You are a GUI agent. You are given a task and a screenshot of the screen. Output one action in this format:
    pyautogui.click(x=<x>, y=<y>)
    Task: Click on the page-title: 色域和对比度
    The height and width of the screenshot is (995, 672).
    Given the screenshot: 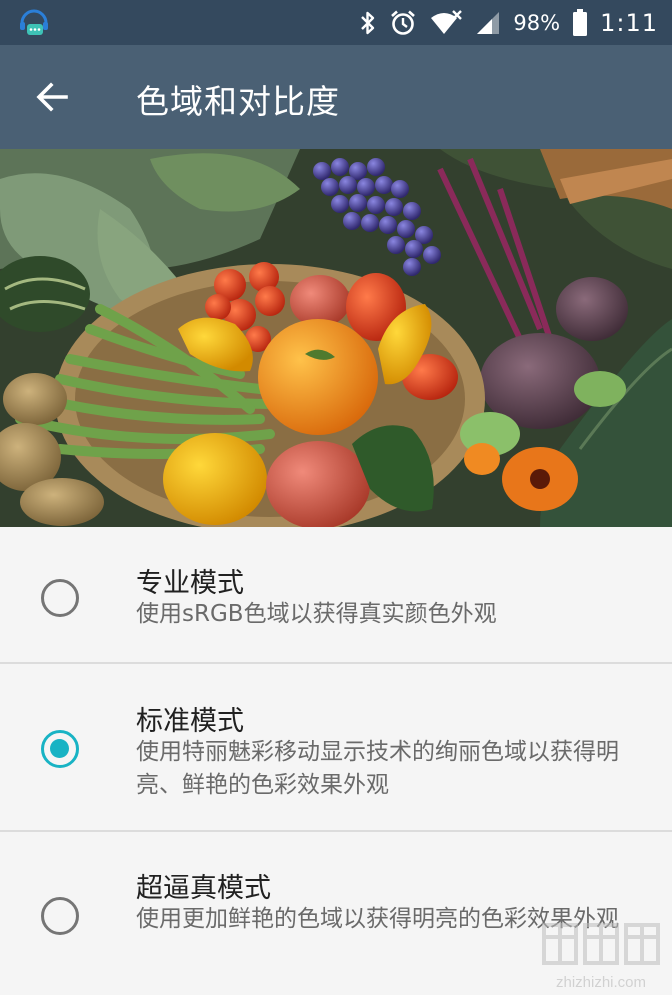 What is the action you would take?
    pyautogui.click(x=238, y=101)
    